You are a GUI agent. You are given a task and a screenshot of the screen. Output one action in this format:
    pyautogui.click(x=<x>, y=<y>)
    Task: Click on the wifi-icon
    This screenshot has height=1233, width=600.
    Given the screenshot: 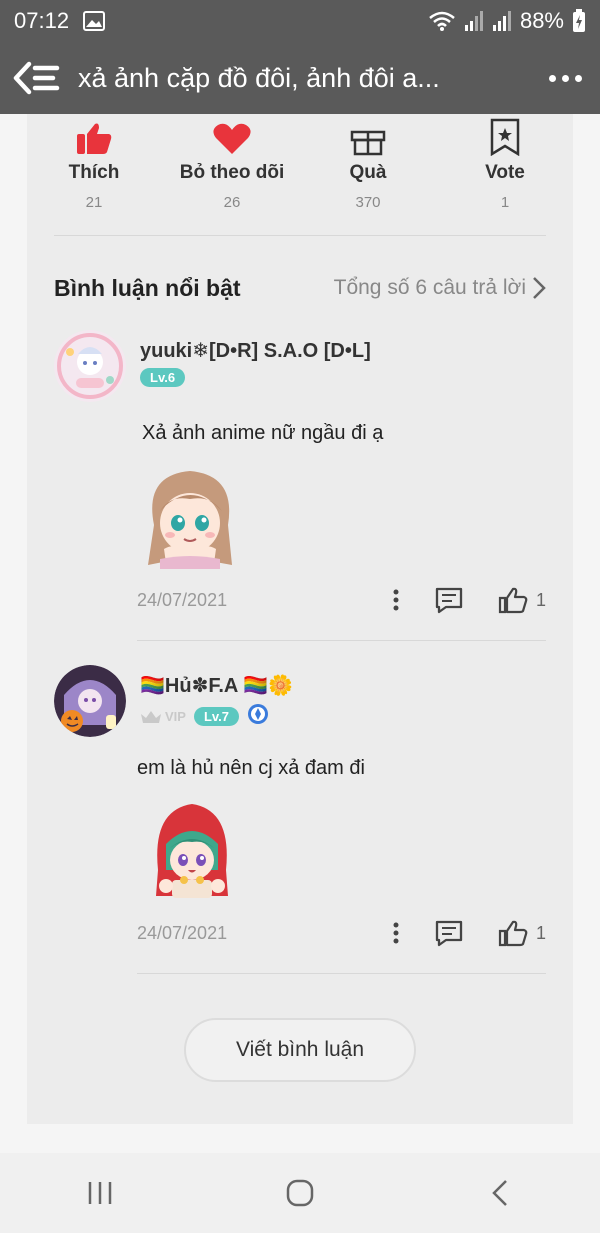 What is the action you would take?
    pyautogui.click(x=442, y=21)
    